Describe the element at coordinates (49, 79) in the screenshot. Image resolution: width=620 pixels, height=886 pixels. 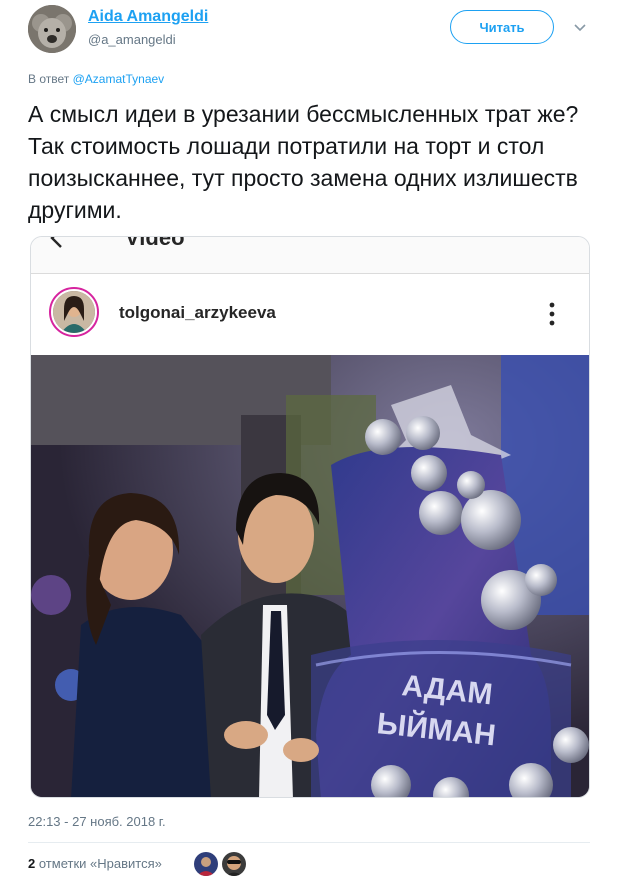
I see `reply-prefix: В ответ` at that location.